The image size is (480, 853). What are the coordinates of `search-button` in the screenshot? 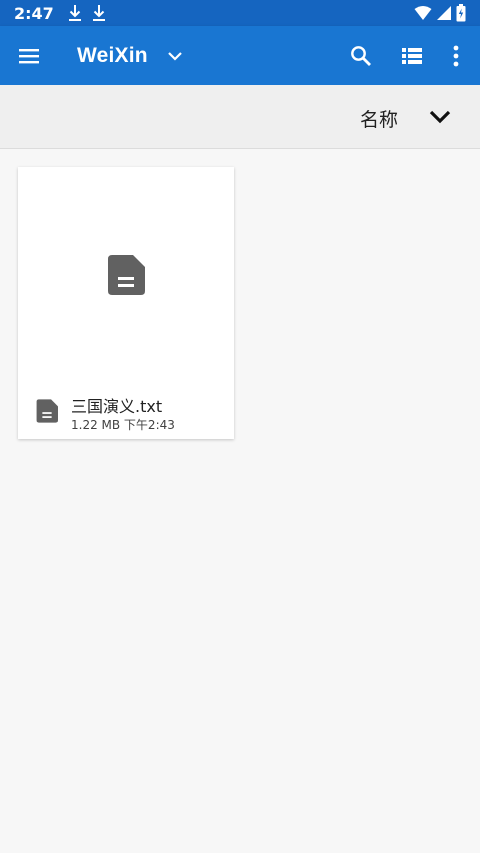 It's located at (361, 56).